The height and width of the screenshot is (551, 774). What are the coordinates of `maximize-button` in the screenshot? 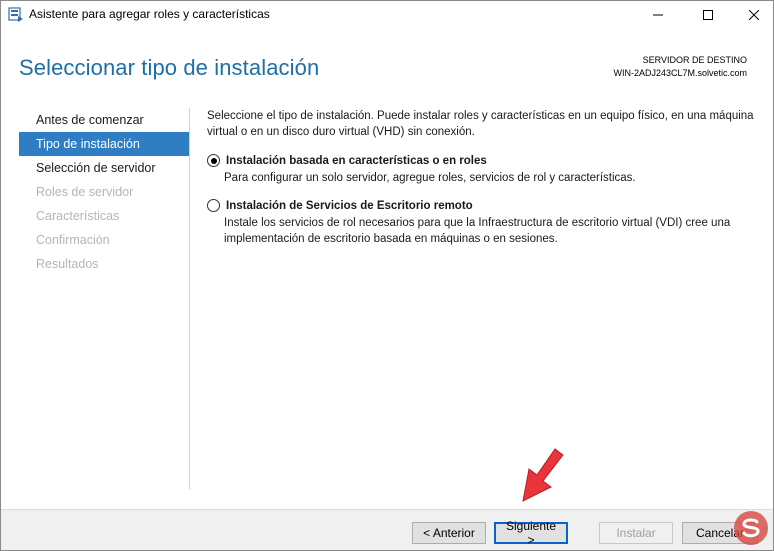 It's located at (708, 14).